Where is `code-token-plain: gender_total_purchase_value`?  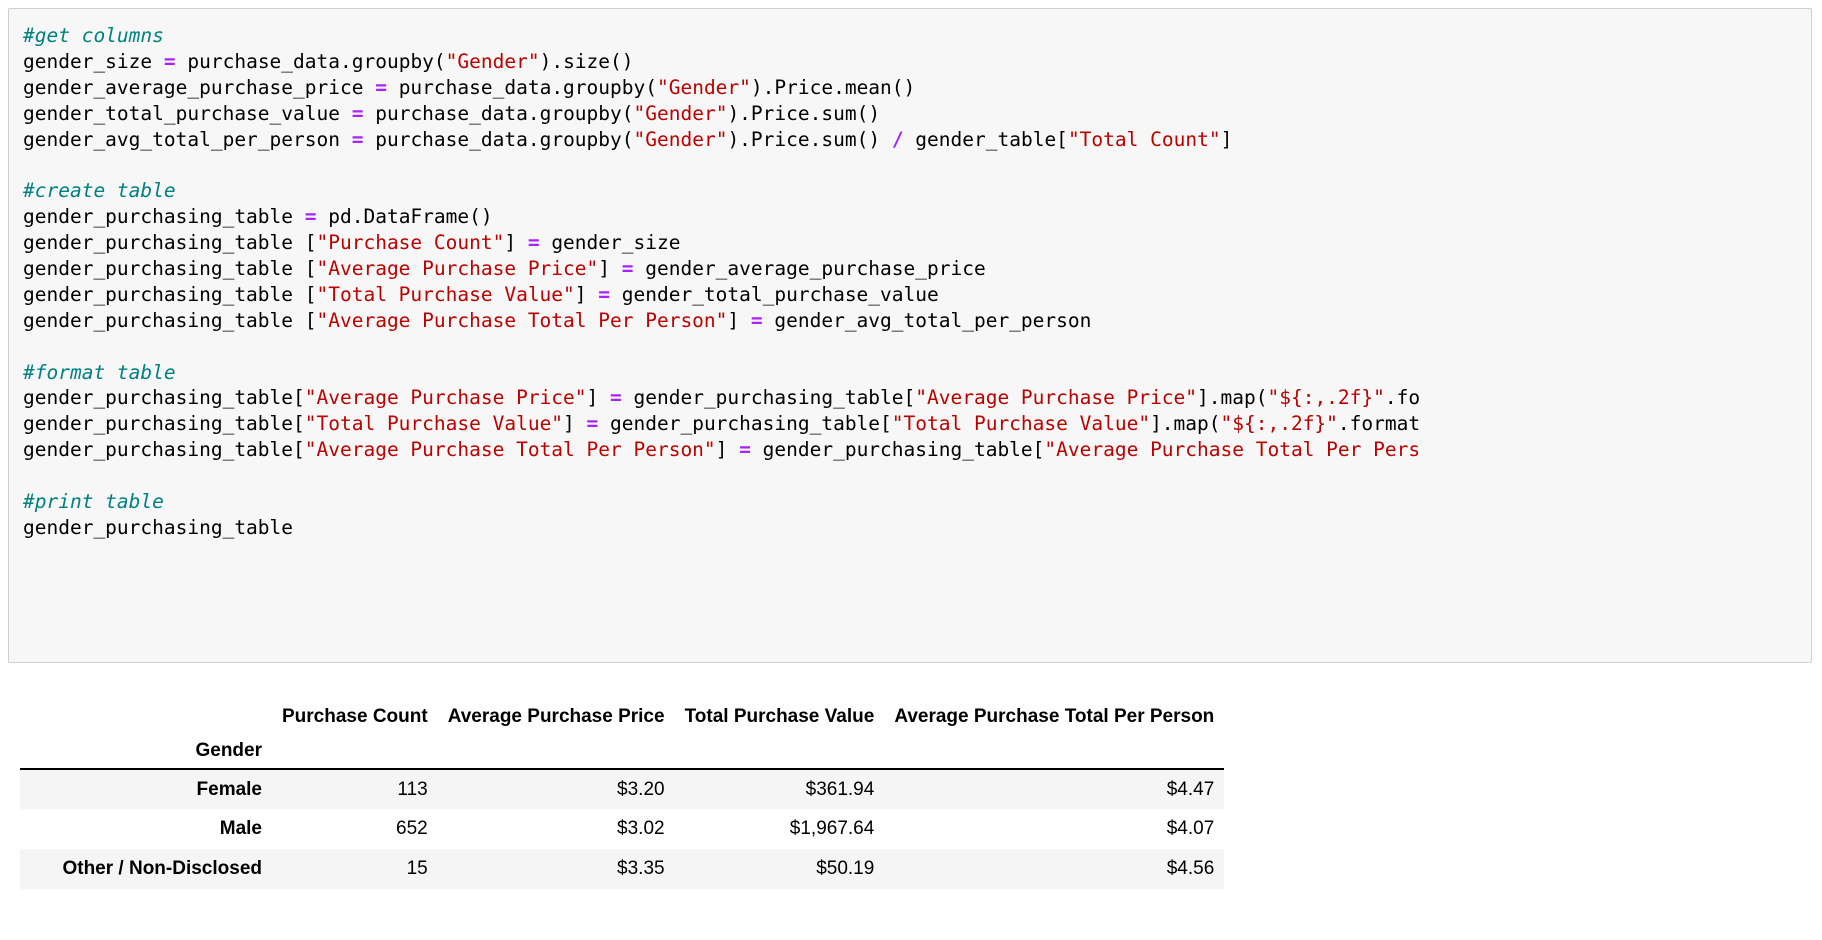 code-token-plain: gender_total_purchase_value is located at coordinates (774, 294).